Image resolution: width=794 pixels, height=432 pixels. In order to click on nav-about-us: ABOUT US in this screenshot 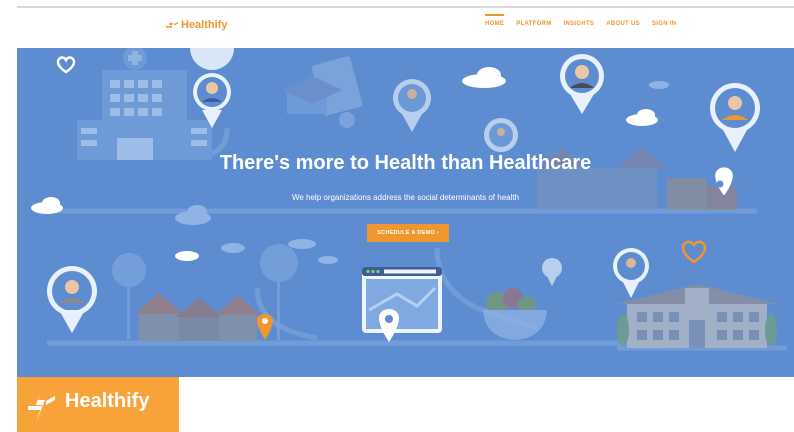, I will do `click(623, 24)`.